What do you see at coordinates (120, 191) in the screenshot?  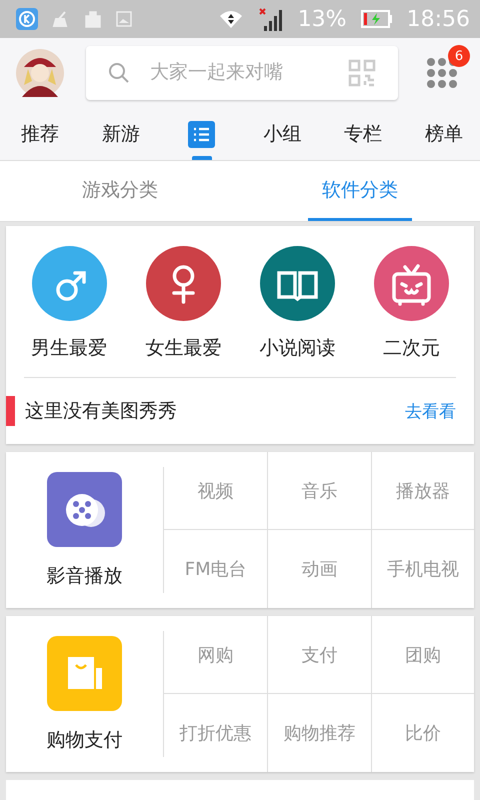 I see `category-tab: 游戏分类` at bounding box center [120, 191].